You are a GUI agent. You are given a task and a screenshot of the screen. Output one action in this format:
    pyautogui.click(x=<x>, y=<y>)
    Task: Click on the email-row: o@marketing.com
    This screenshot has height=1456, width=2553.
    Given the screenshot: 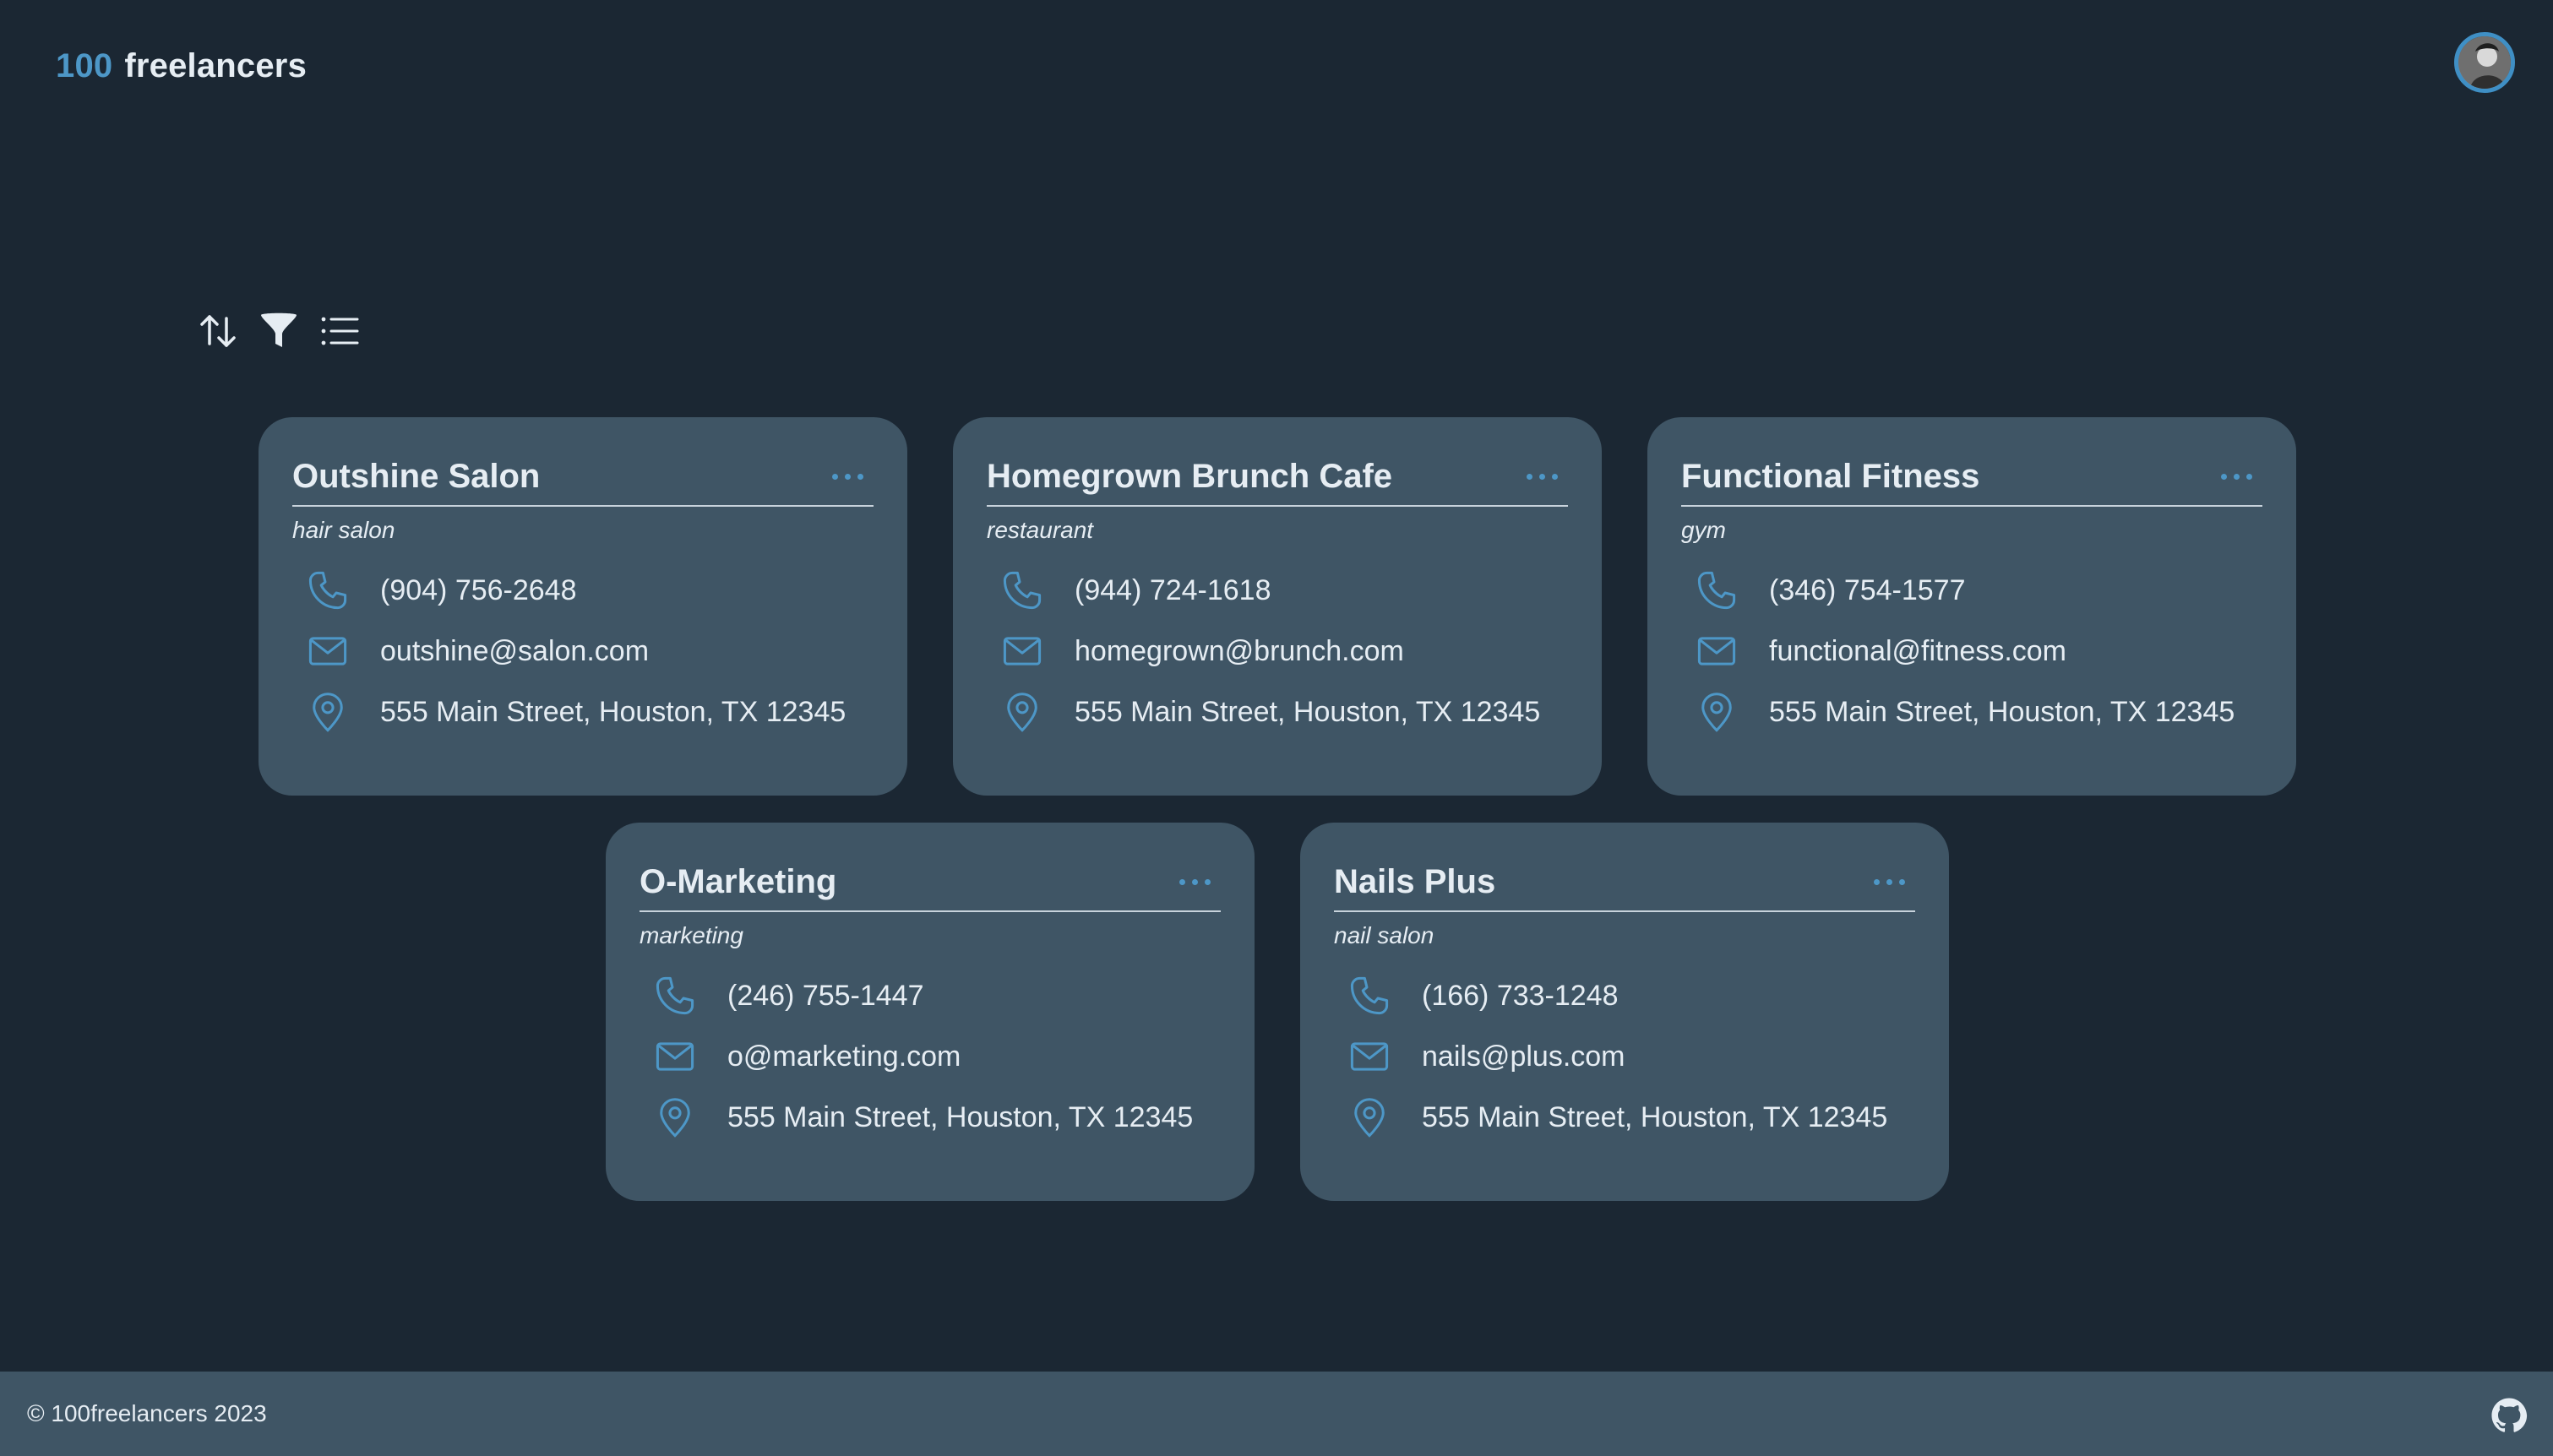 What is the action you would take?
    pyautogui.click(x=930, y=1056)
    